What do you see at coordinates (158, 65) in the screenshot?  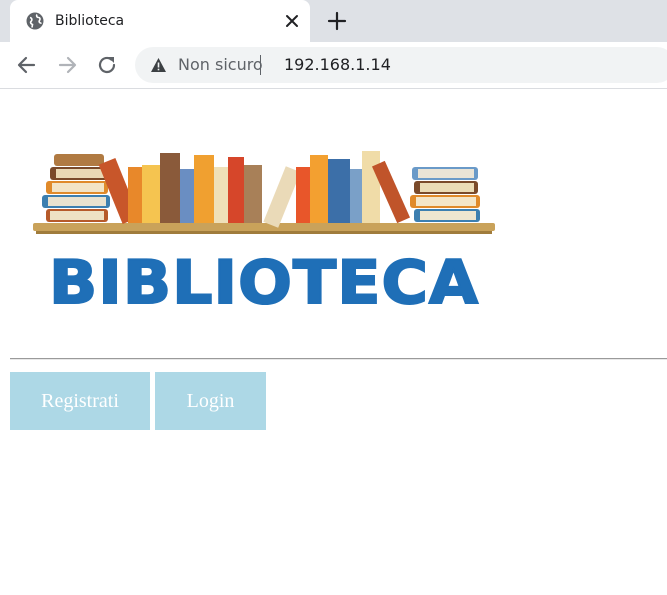 I see `warning-icon` at bounding box center [158, 65].